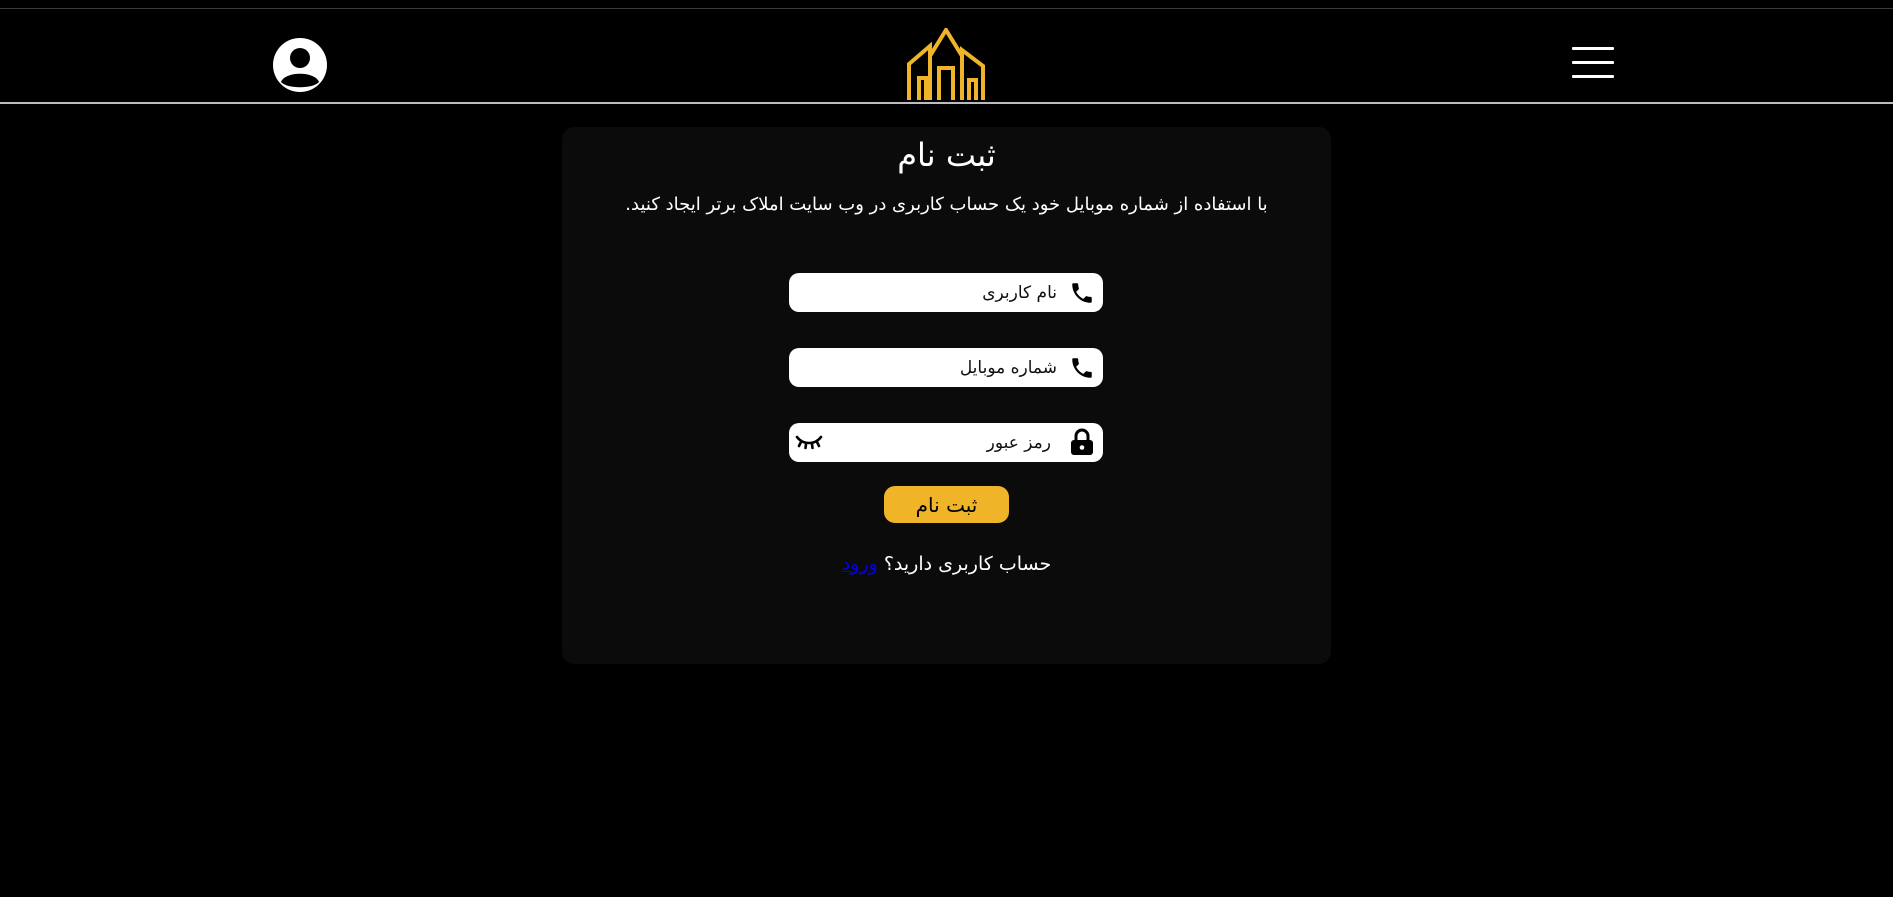  I want to click on password-field, so click(946, 442).